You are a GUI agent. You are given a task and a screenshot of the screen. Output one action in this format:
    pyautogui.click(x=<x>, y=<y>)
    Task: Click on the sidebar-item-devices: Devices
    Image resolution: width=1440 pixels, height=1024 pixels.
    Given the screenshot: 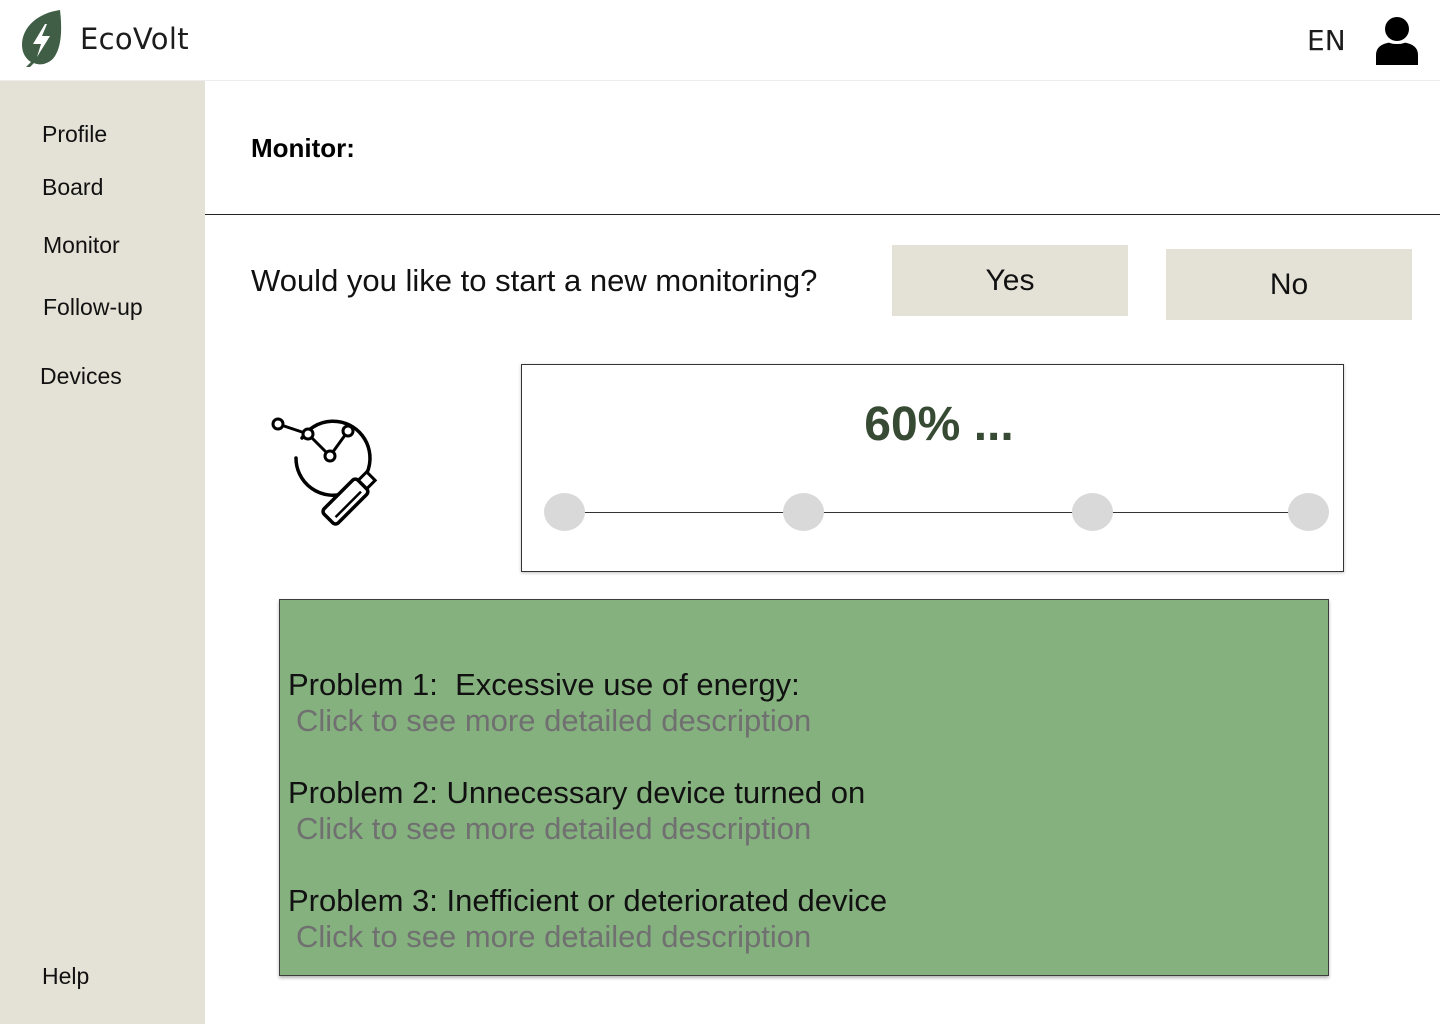 What is the action you would take?
    pyautogui.click(x=81, y=376)
    